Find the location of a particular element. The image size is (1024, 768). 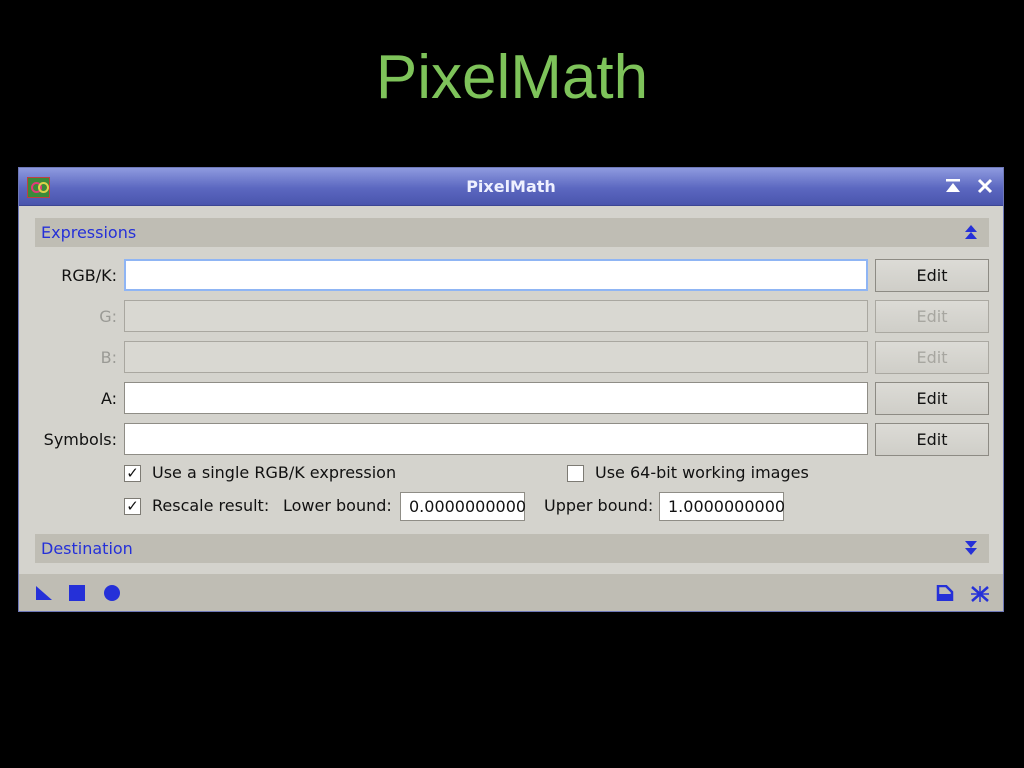

use-64bit-checkbox is located at coordinates (575, 473).